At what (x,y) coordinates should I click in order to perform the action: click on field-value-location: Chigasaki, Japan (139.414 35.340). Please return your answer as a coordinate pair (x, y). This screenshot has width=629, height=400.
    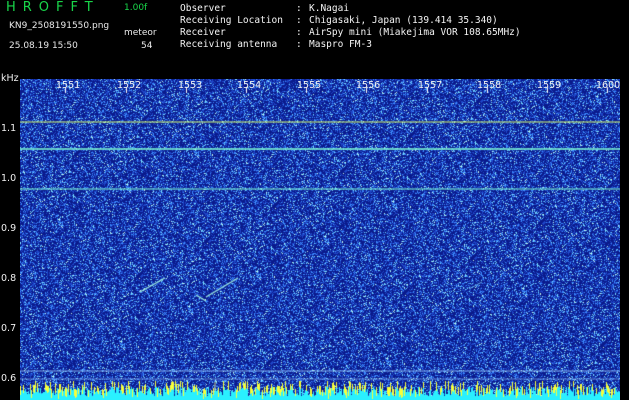
    Looking at the image, I should click on (403, 20).